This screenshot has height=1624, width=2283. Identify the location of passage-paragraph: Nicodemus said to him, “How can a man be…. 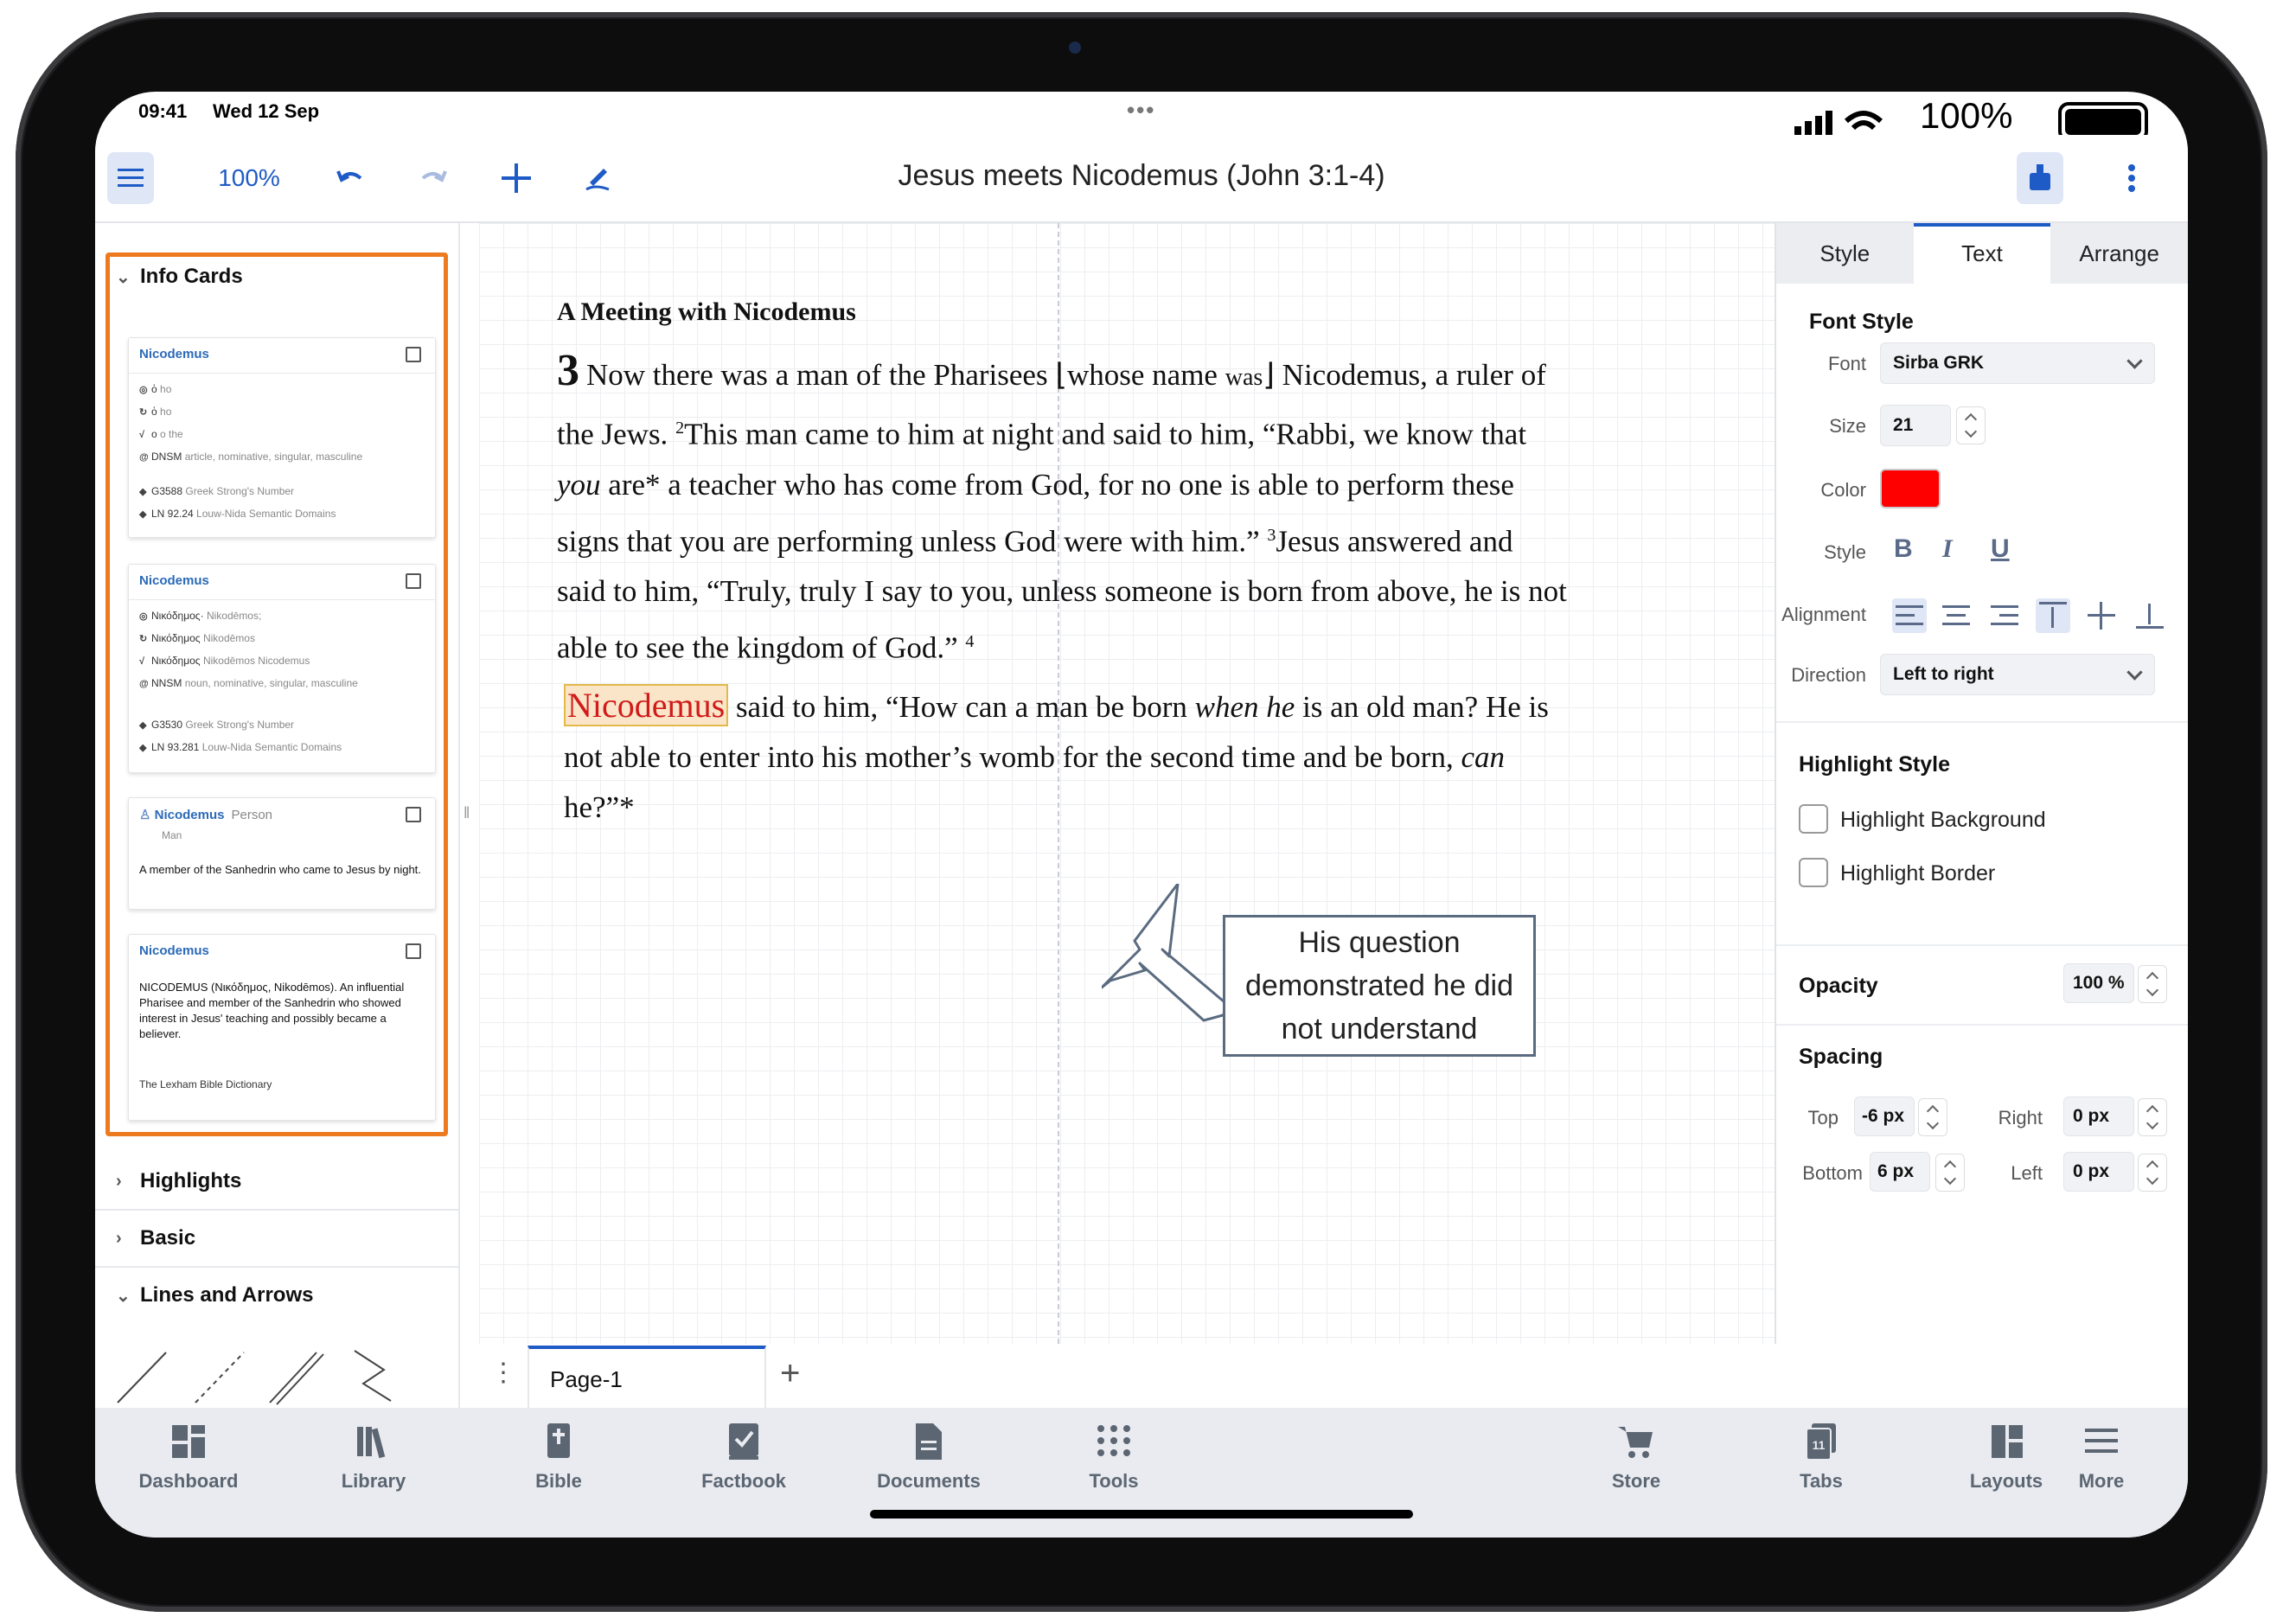
(1056, 753).